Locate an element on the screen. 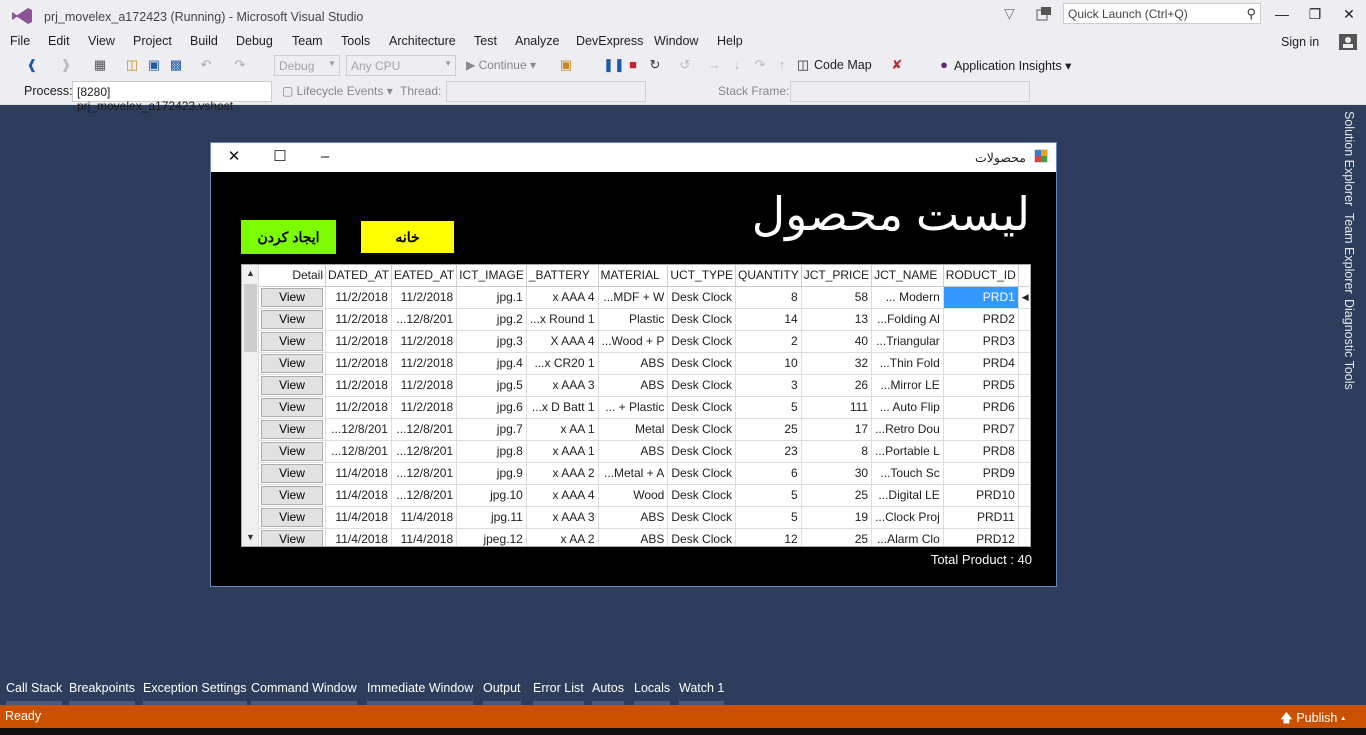  cell-product-id: PRD7 is located at coordinates (981, 429).